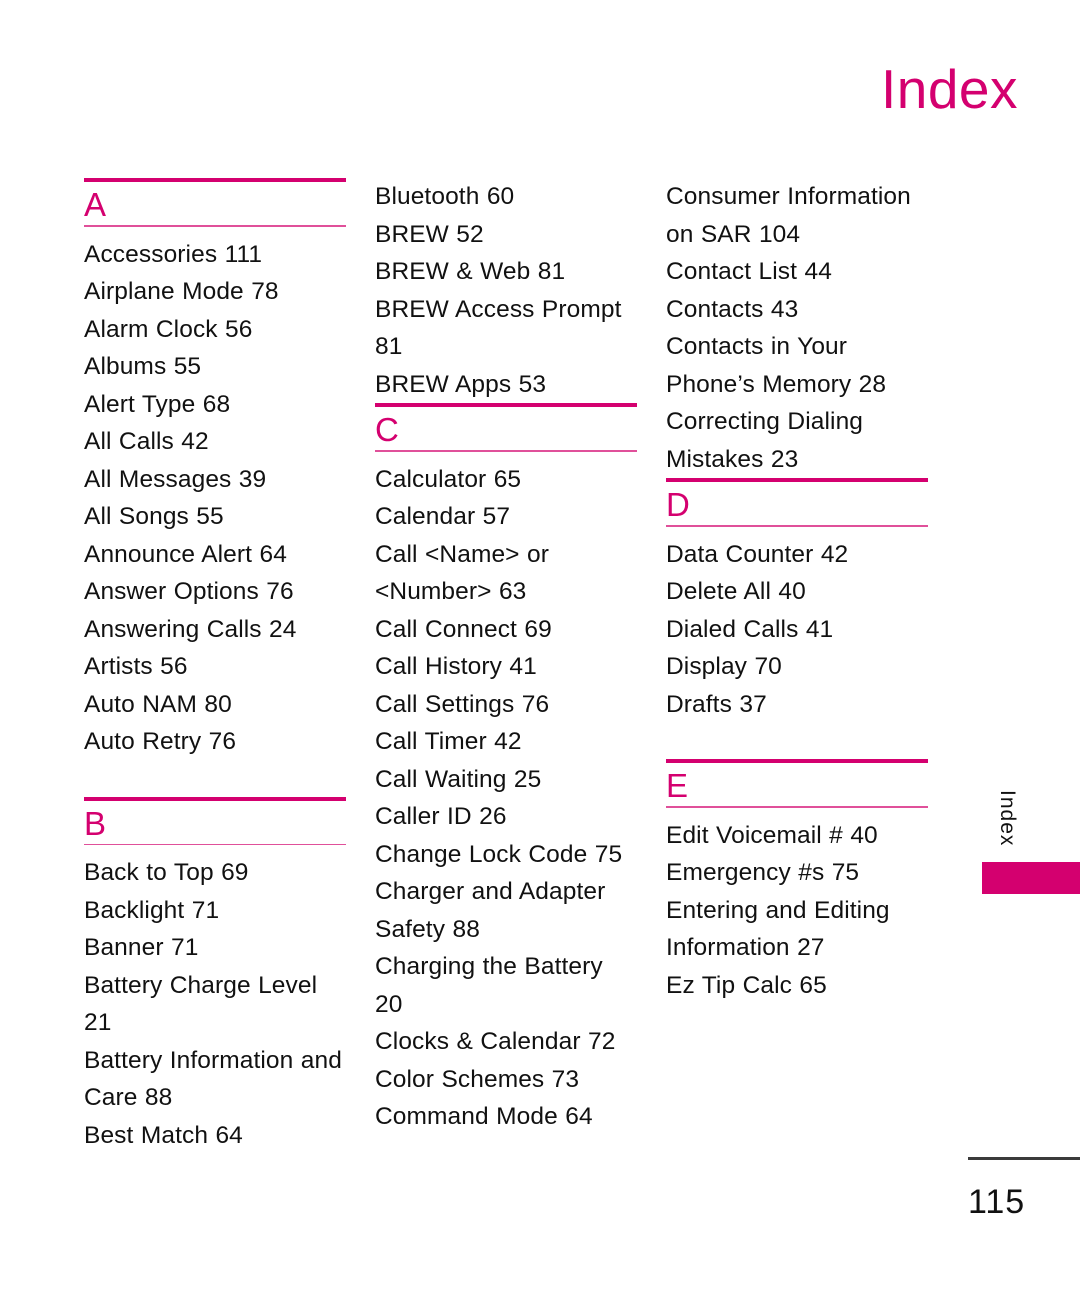  I want to click on index-entry: Auto Retry 76, so click(160, 742).